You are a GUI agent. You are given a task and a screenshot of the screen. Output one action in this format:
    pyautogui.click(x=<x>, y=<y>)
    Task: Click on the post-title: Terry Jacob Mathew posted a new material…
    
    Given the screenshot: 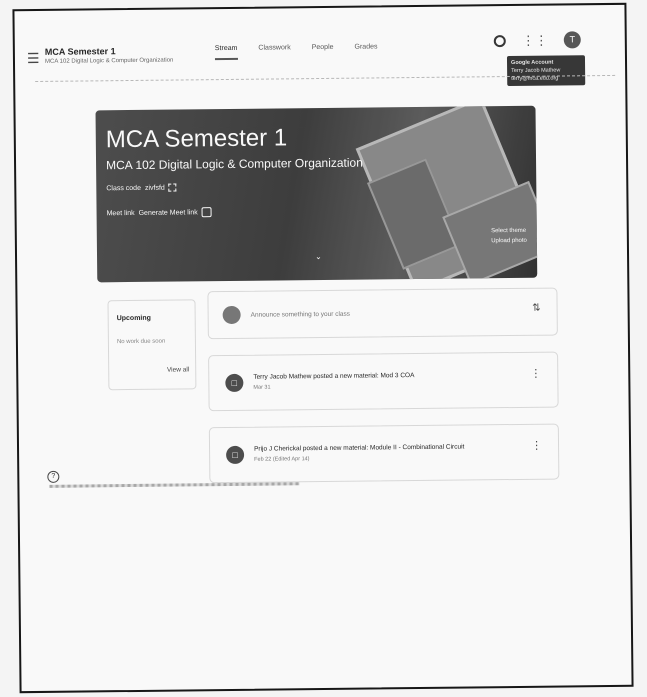 What is the action you would take?
    pyautogui.click(x=333, y=376)
    